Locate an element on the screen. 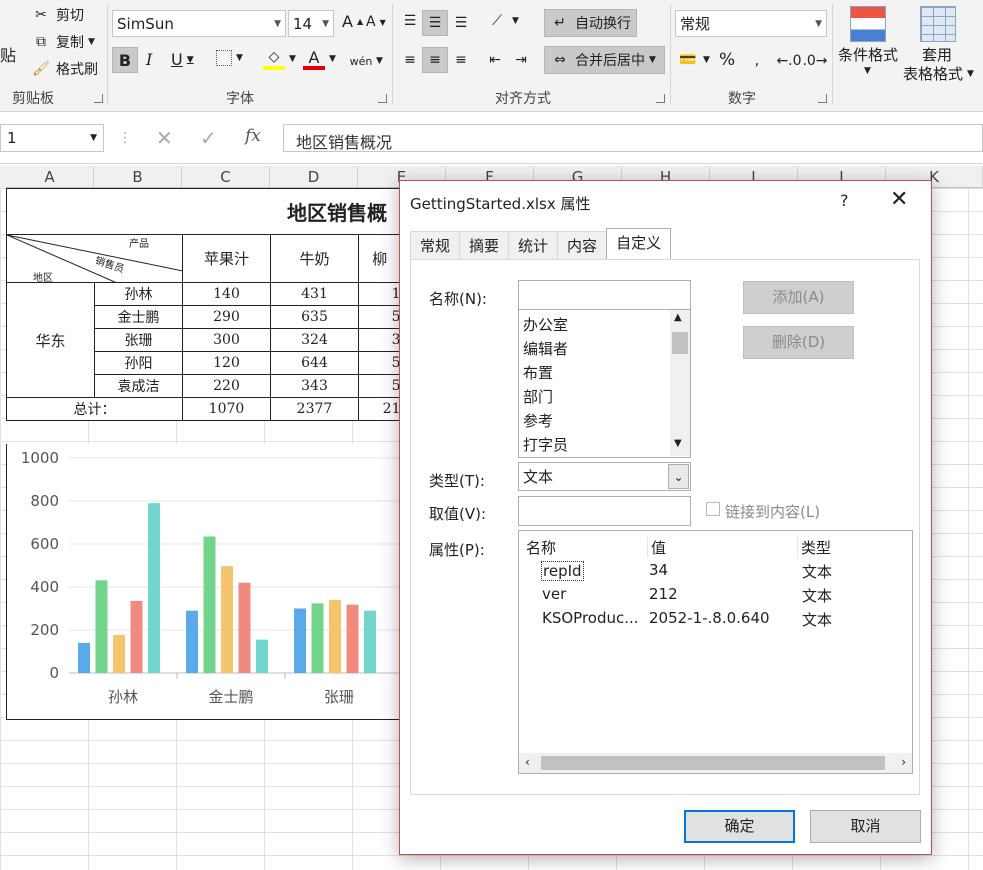  value-cell: 1 is located at coordinates (379, 294).